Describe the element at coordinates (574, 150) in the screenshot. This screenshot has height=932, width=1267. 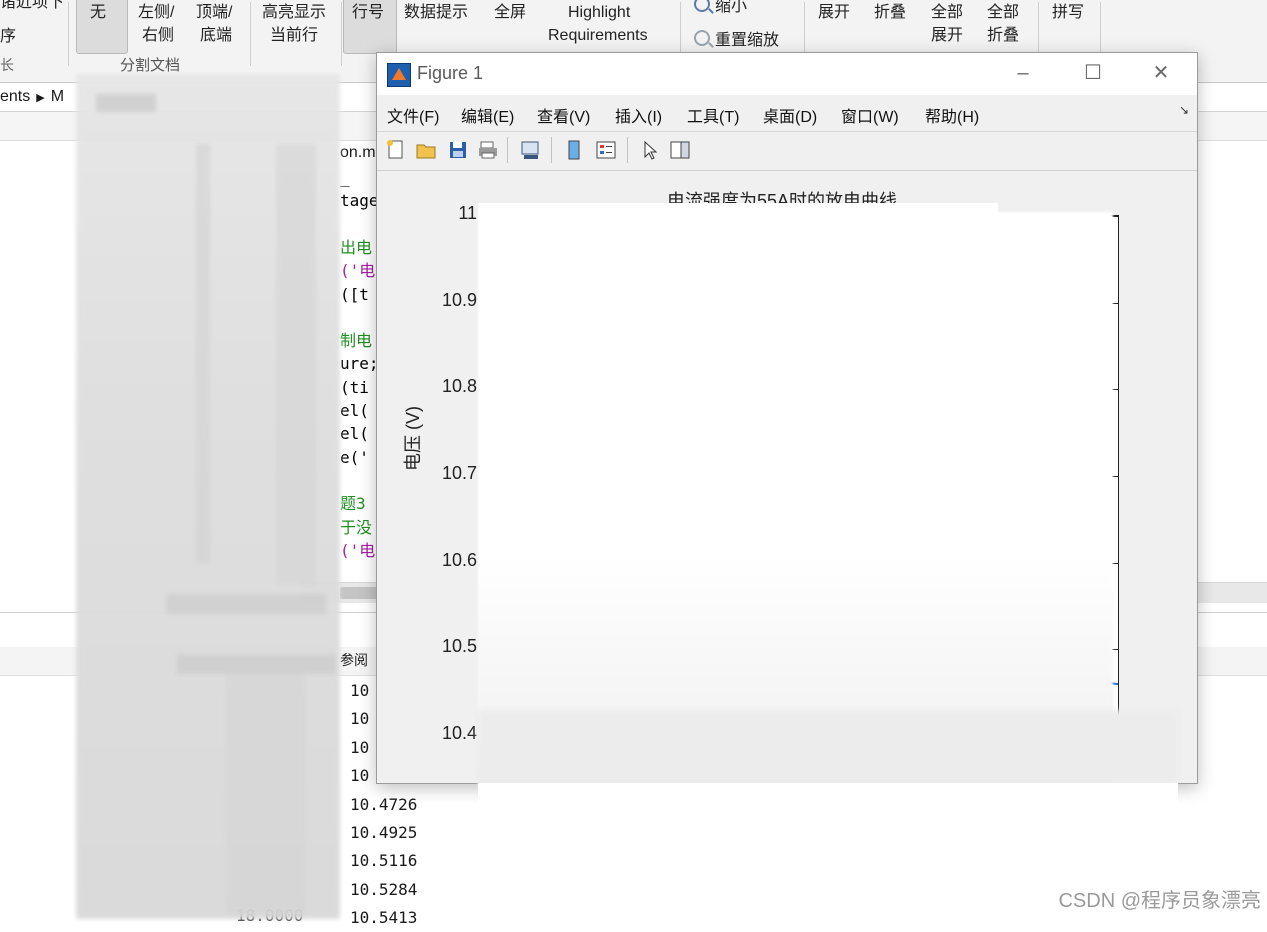
I see `colorbar-icon` at that location.